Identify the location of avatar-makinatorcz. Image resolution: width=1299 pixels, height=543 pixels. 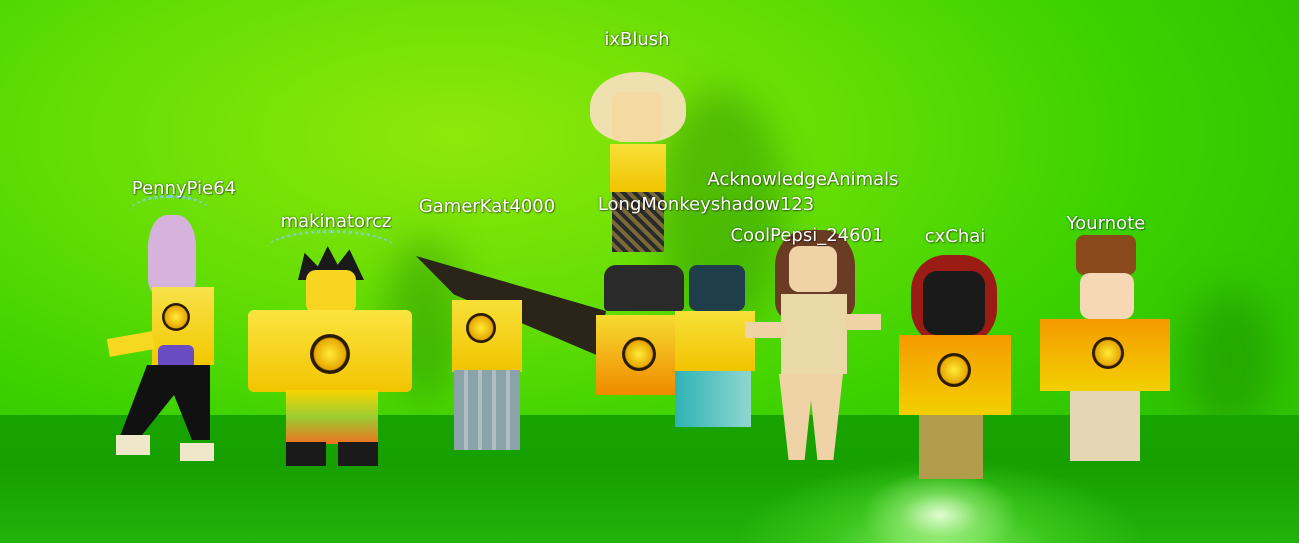
(331, 350).